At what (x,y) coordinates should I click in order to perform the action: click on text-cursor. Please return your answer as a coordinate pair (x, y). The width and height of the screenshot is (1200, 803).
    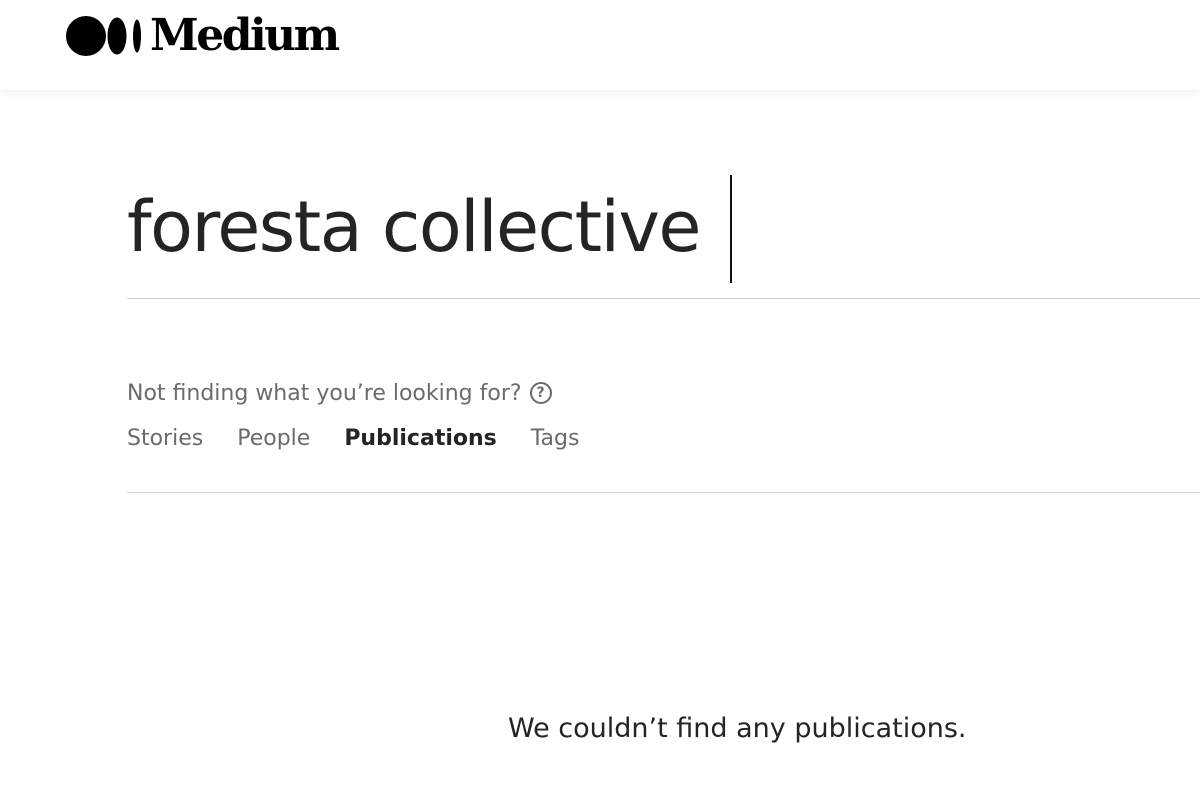
    Looking at the image, I should click on (731, 229).